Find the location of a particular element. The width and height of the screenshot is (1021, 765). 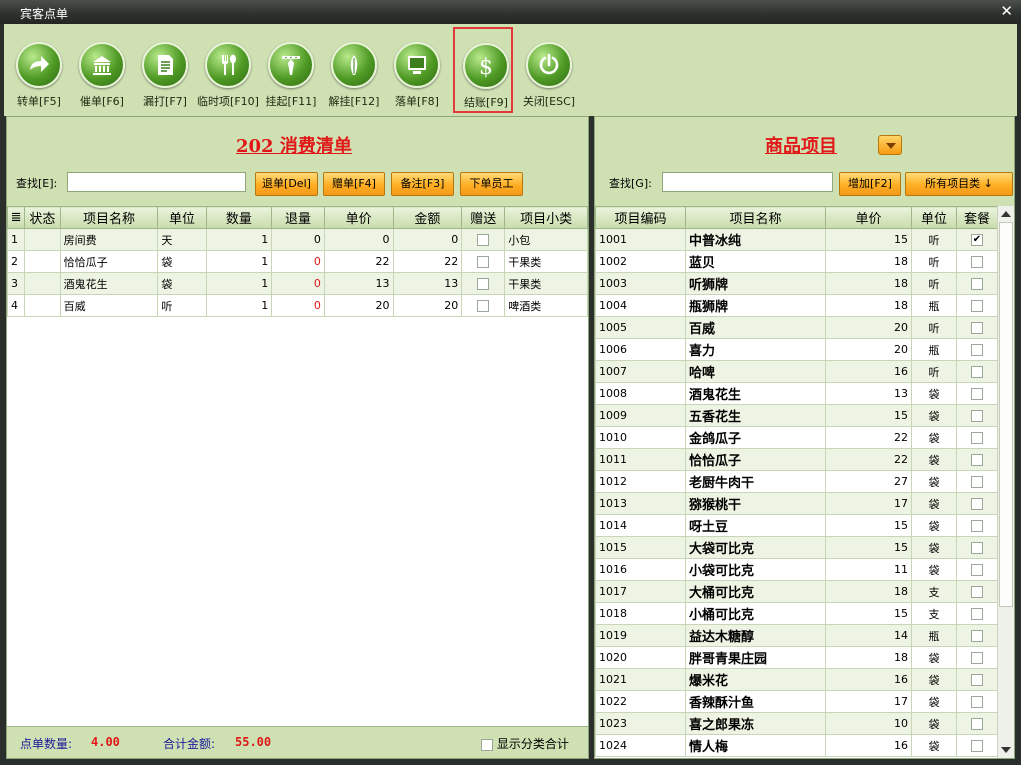

add-product-button: 增加[F2] is located at coordinates (870, 184).